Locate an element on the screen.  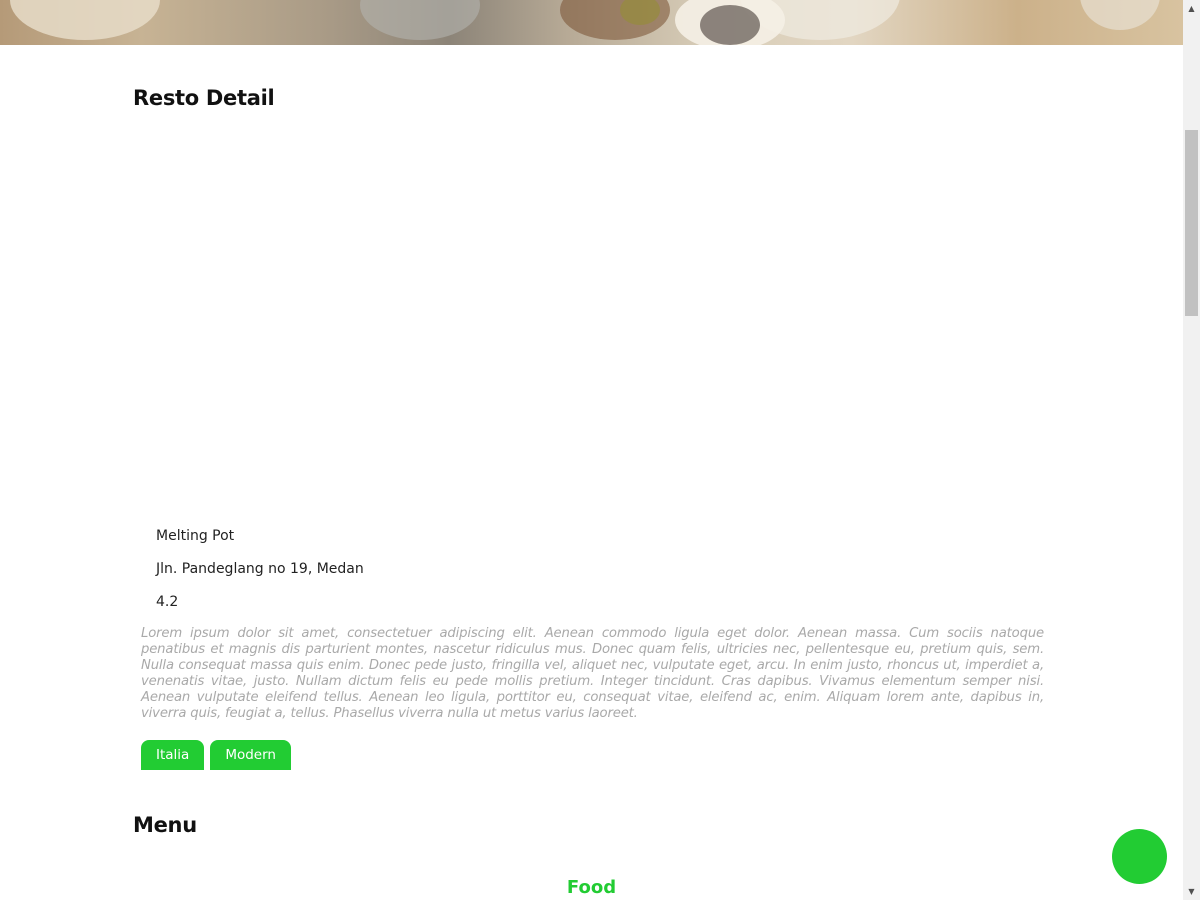
scroll-down-icon: ▼ is located at coordinates (1191, 891).